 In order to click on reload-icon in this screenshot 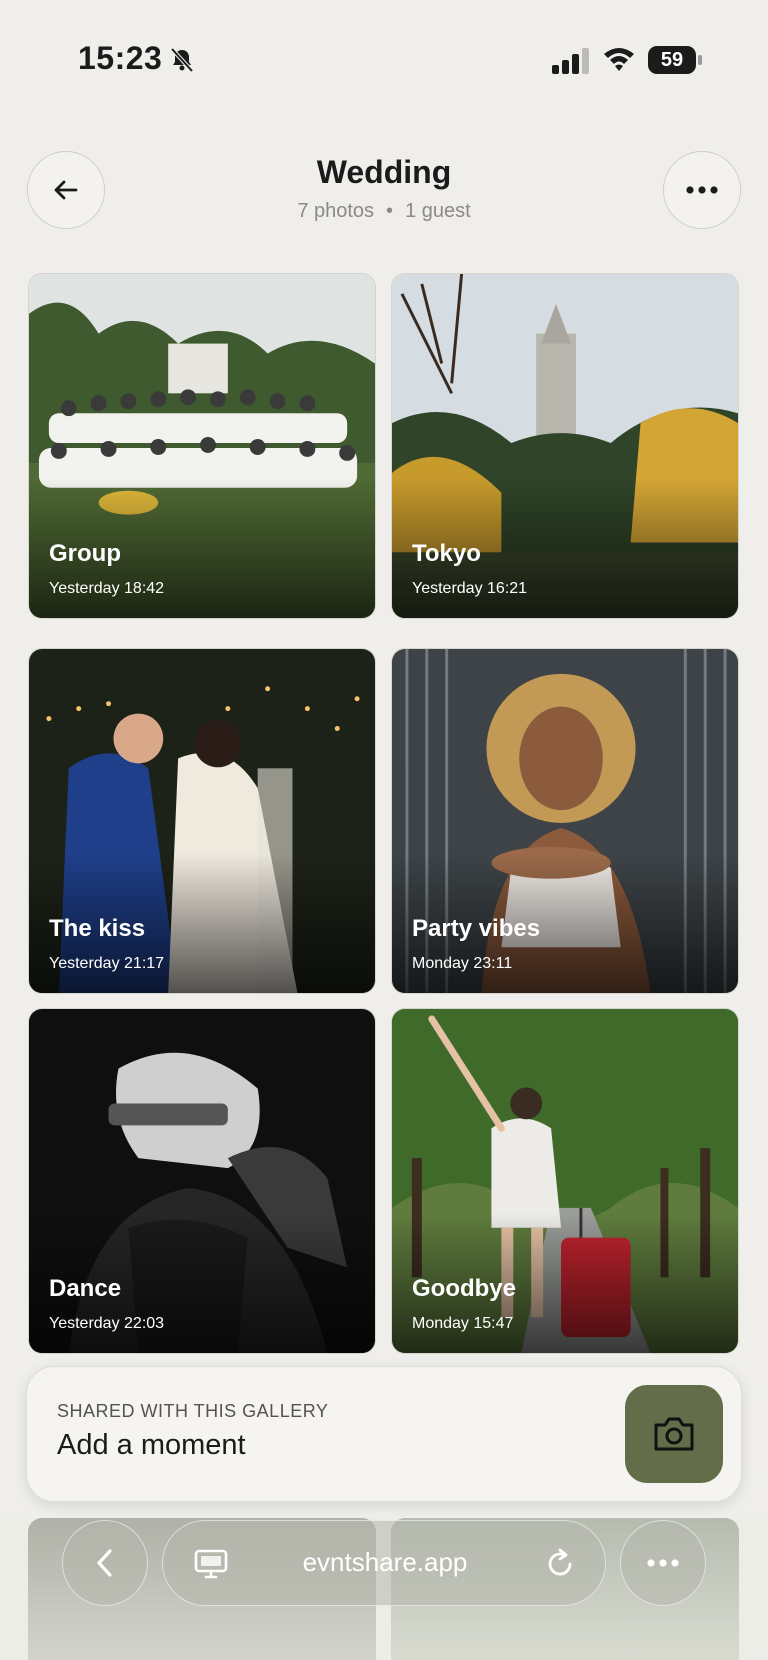, I will do `click(560, 1564)`.